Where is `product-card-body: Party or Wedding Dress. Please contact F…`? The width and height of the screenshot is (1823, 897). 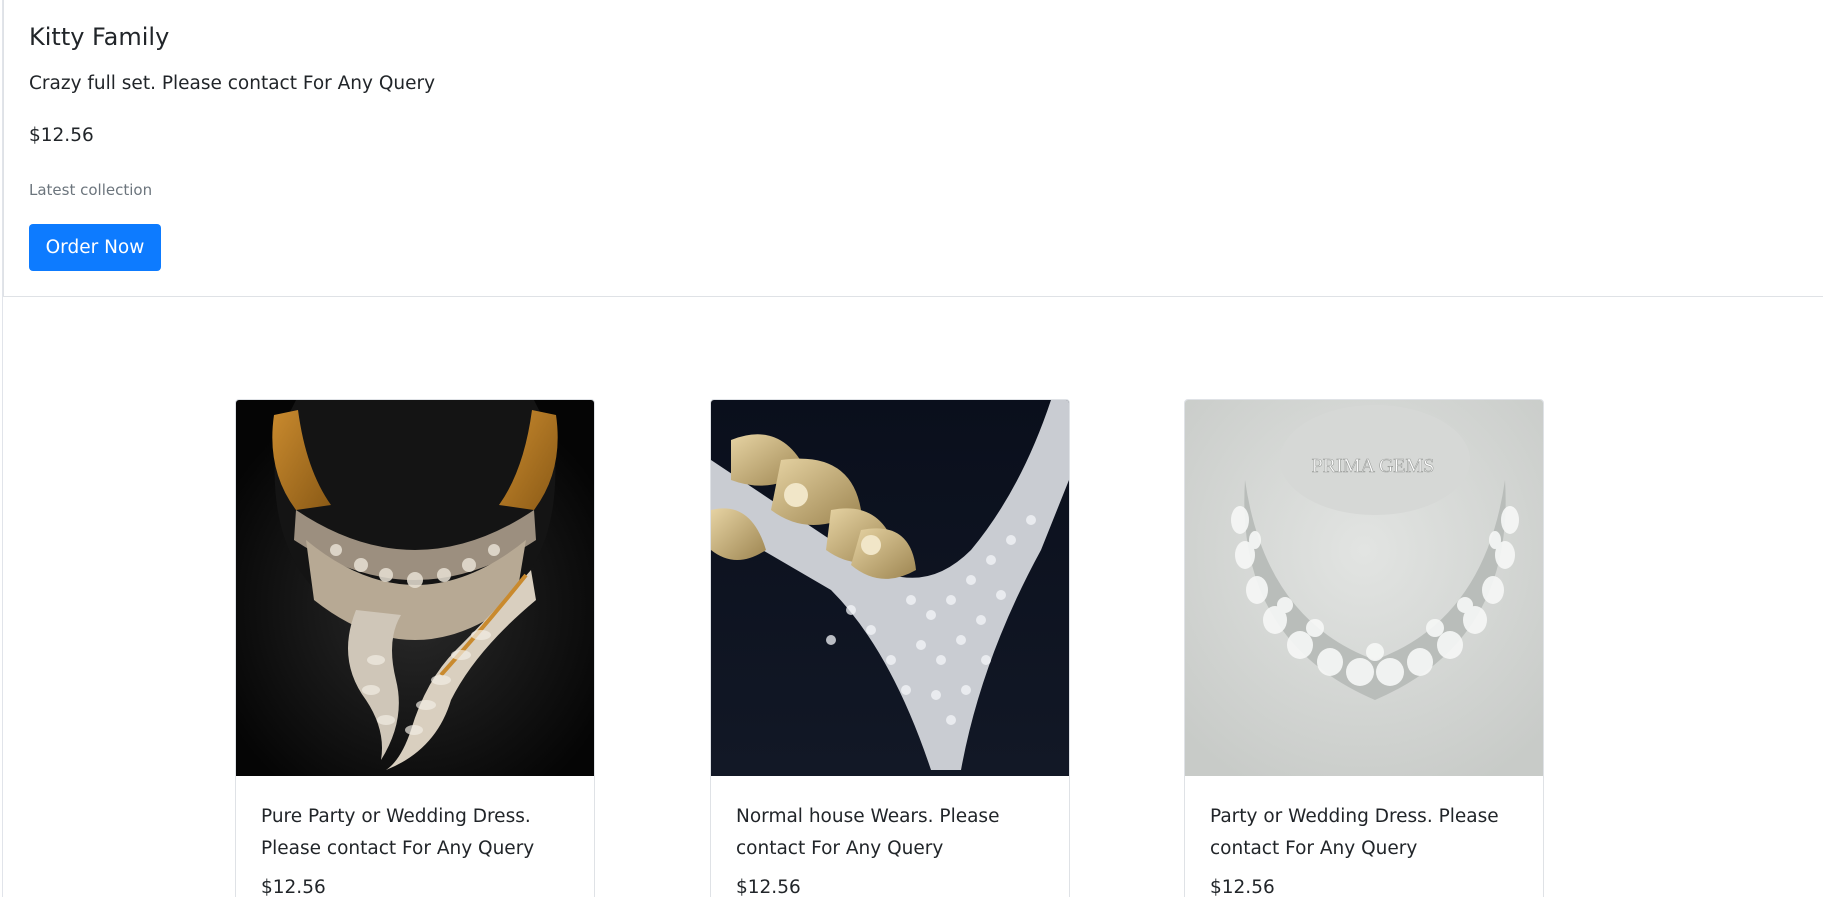 product-card-body: Party or Wedding Dress. Please contact F… is located at coordinates (1360, 849).